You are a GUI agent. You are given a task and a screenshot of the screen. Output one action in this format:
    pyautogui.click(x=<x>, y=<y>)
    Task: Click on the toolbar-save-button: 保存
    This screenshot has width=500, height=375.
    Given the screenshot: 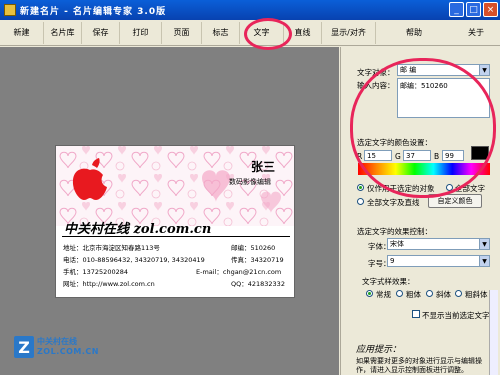 What is the action you would take?
    pyautogui.click(x=101, y=32)
    